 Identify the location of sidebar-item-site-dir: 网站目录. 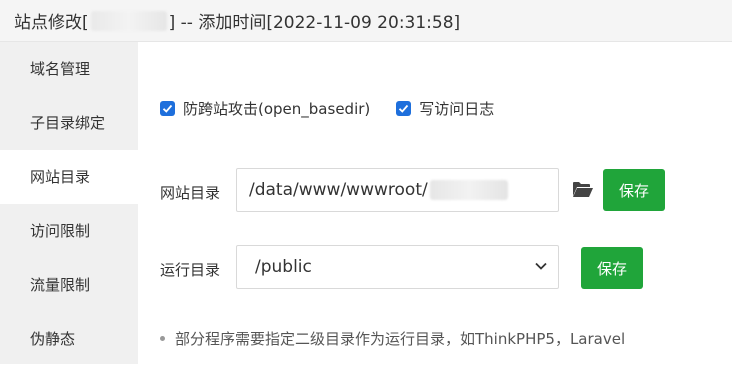
(69, 177).